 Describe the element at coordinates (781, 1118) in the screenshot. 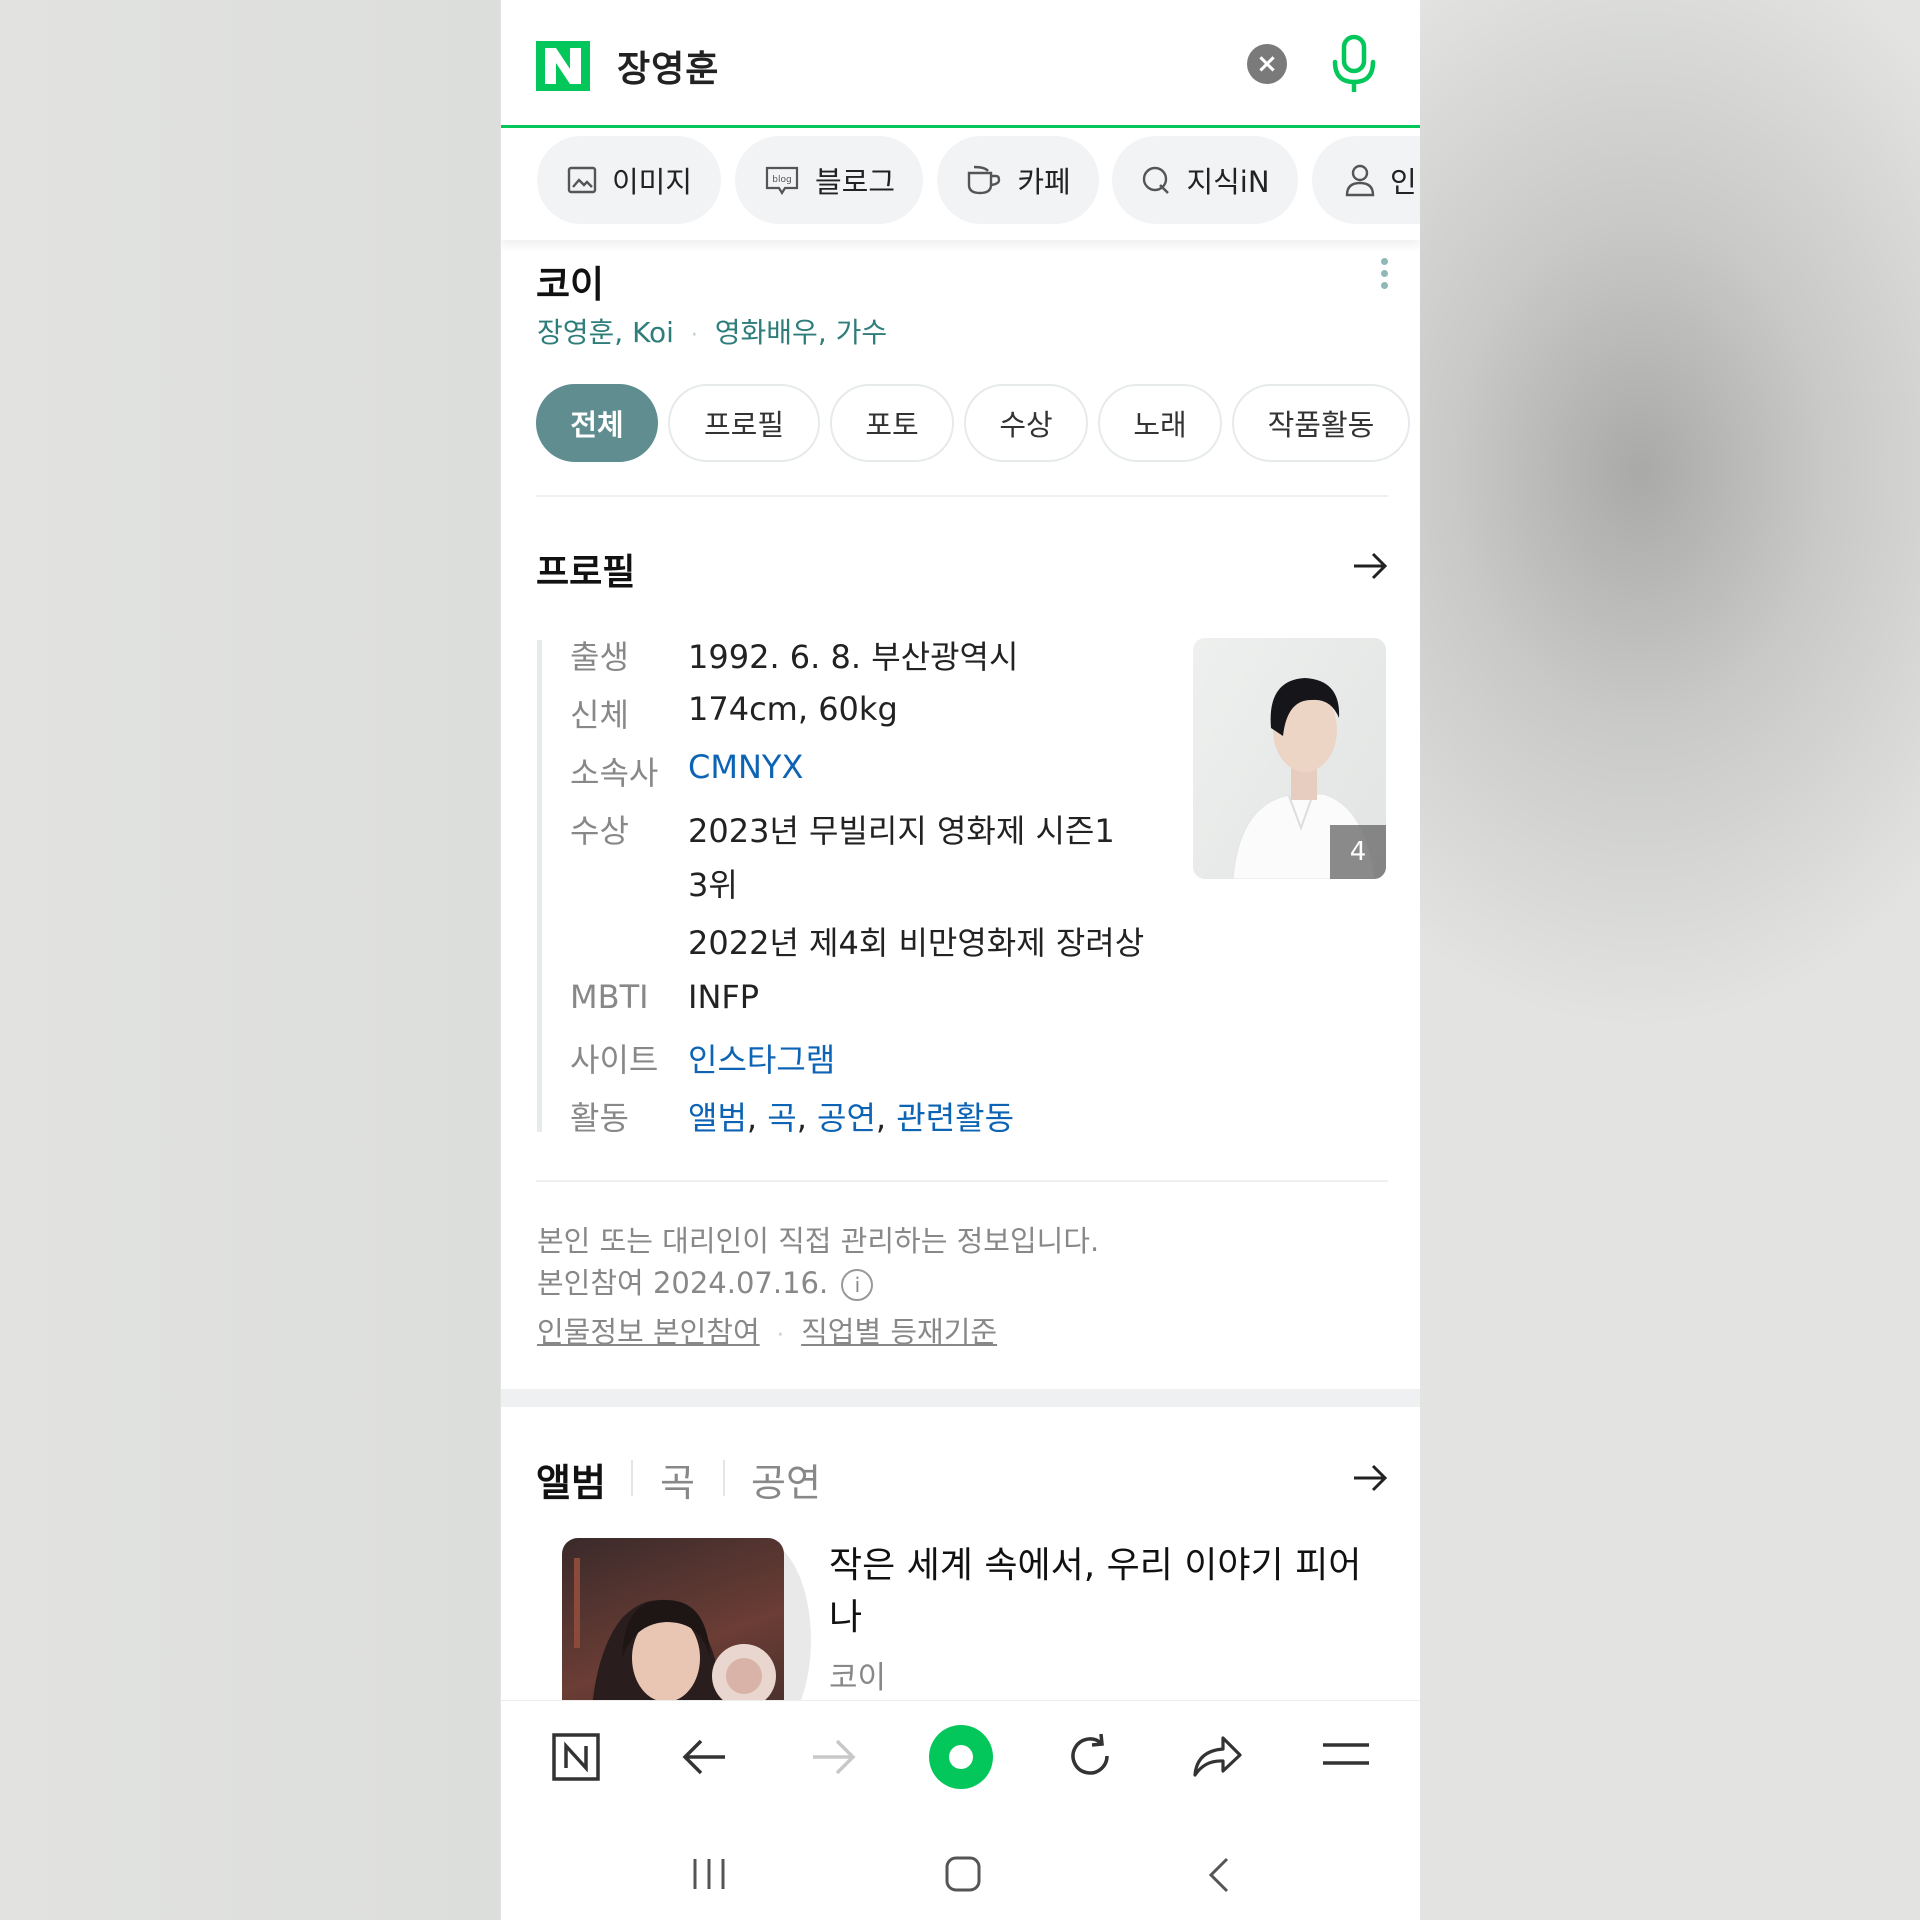

I see `song-link: 곡` at that location.